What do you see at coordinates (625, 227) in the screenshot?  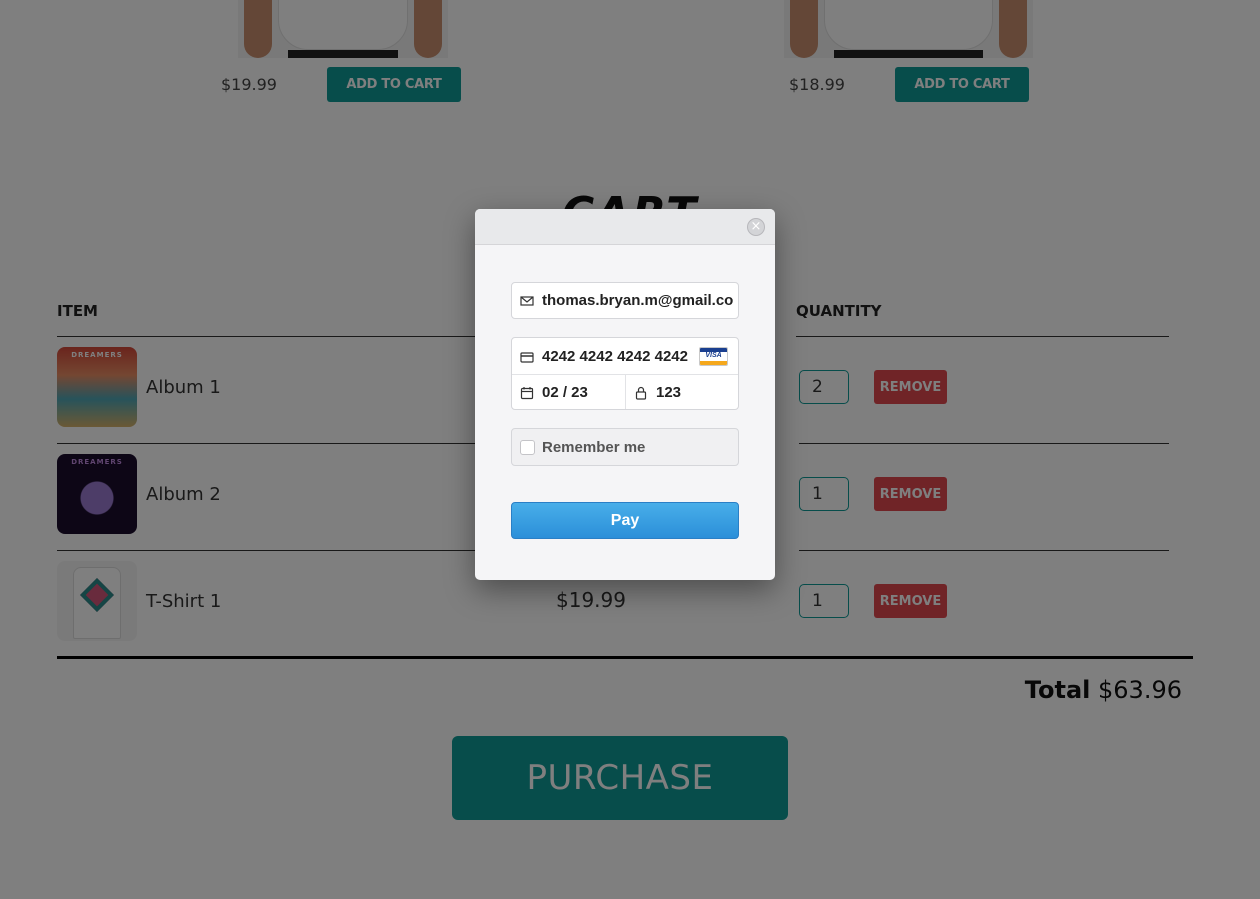 I see `modal-header: ×` at bounding box center [625, 227].